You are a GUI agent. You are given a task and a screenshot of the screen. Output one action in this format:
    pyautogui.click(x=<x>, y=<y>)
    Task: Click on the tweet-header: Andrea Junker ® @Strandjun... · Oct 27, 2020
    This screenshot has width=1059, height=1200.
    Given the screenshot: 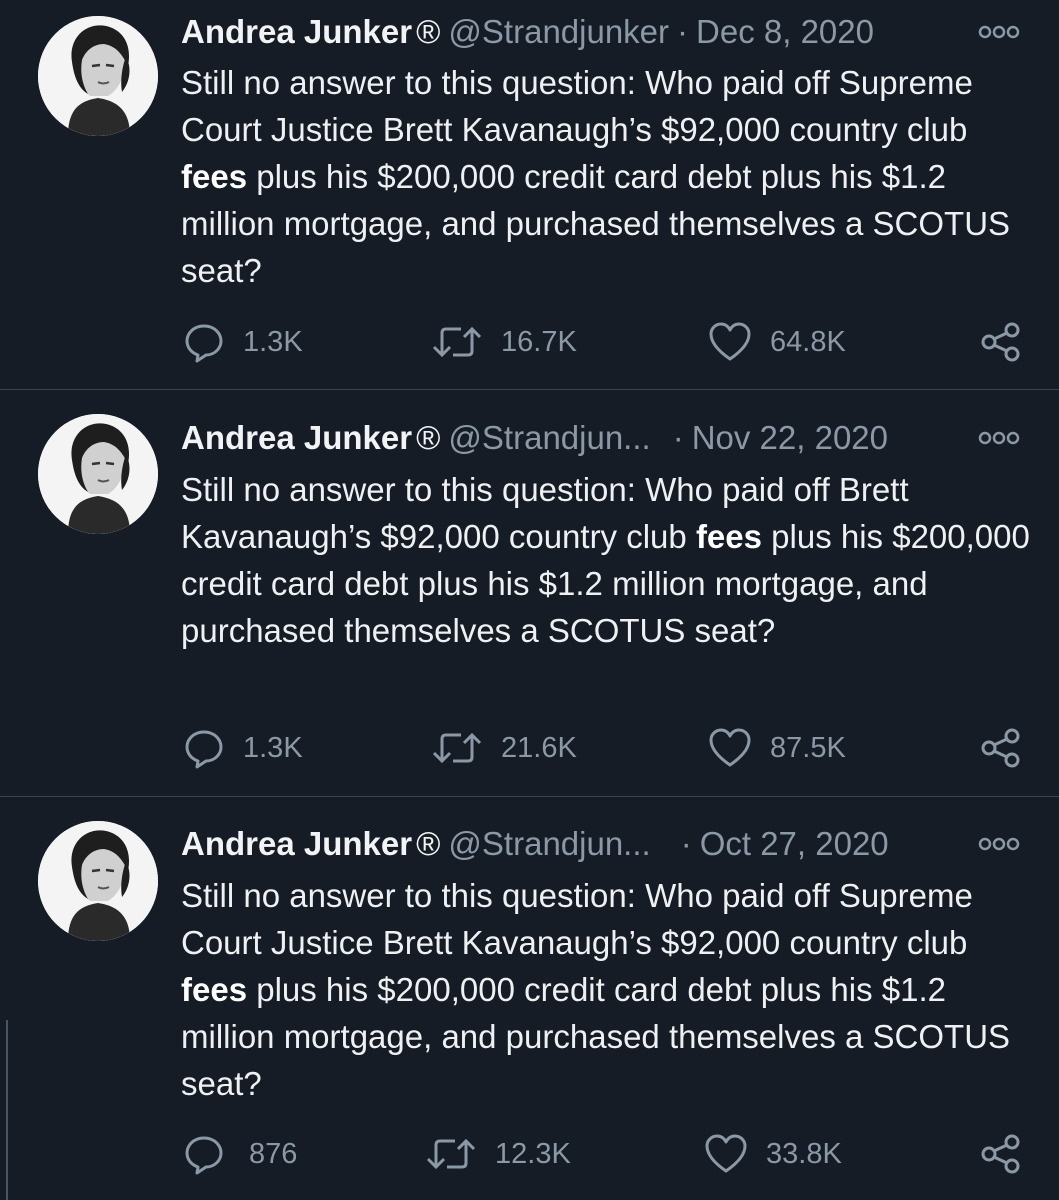 What is the action you would take?
    pyautogui.click(x=535, y=844)
    